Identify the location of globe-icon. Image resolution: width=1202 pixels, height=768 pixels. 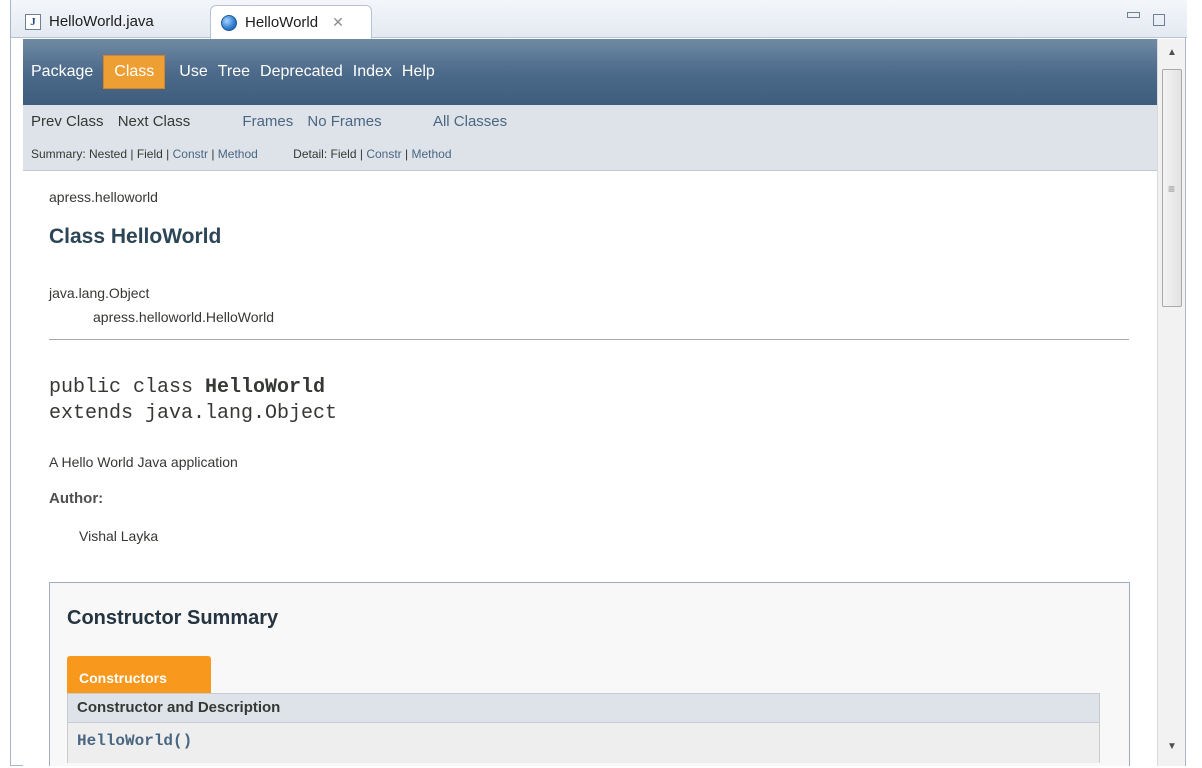
(229, 22).